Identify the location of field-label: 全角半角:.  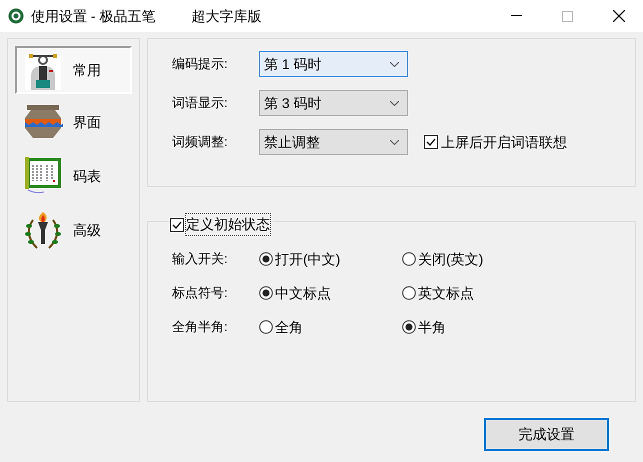
(200, 327).